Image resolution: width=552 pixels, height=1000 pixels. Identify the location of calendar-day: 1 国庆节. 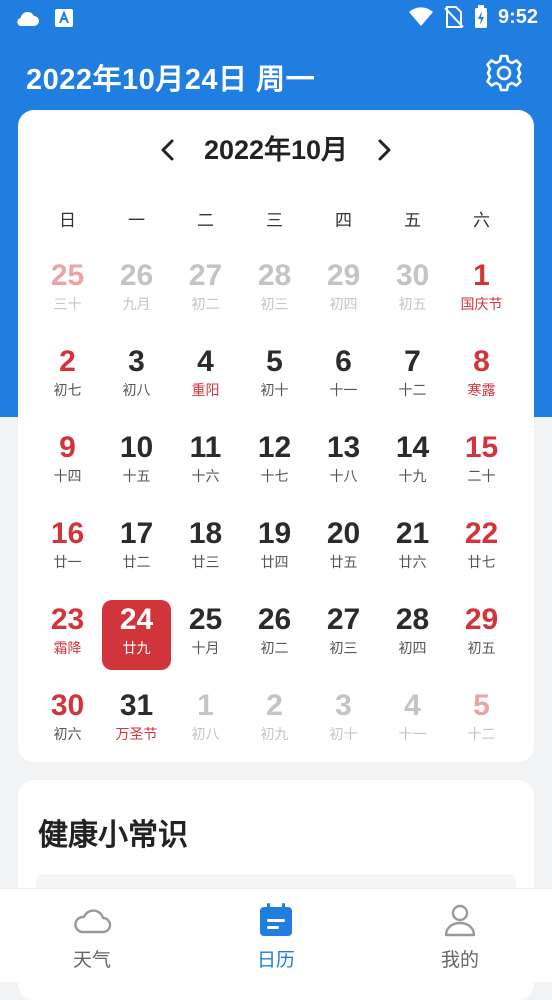
(481, 291).